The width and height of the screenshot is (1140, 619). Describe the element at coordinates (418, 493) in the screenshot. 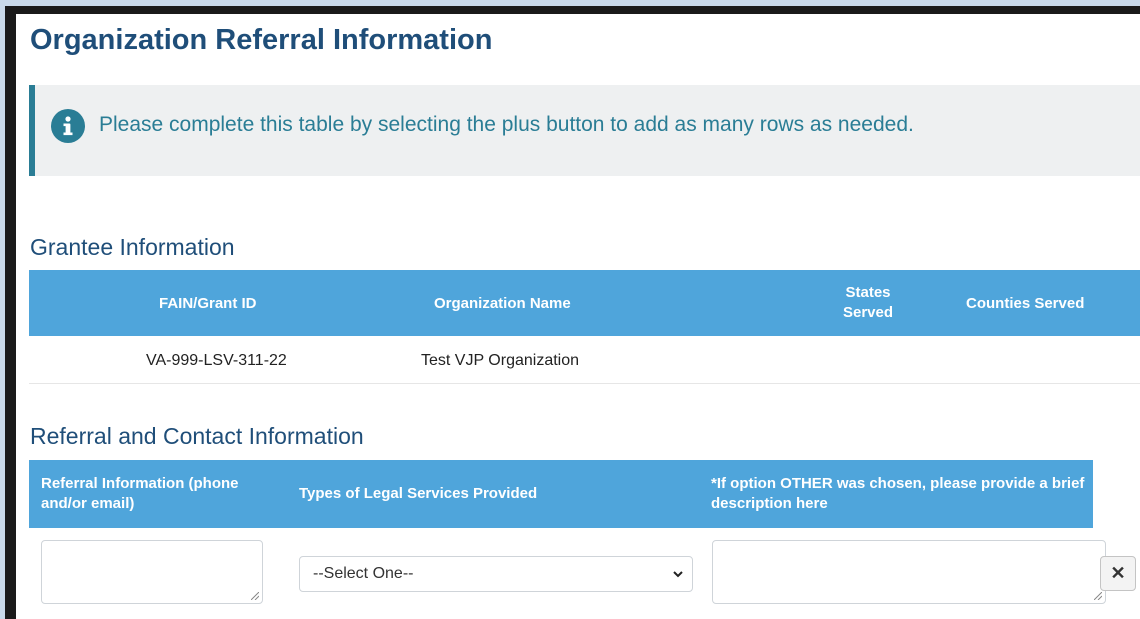

I see `header-legal-services: Types of Legal Services Provided` at that location.